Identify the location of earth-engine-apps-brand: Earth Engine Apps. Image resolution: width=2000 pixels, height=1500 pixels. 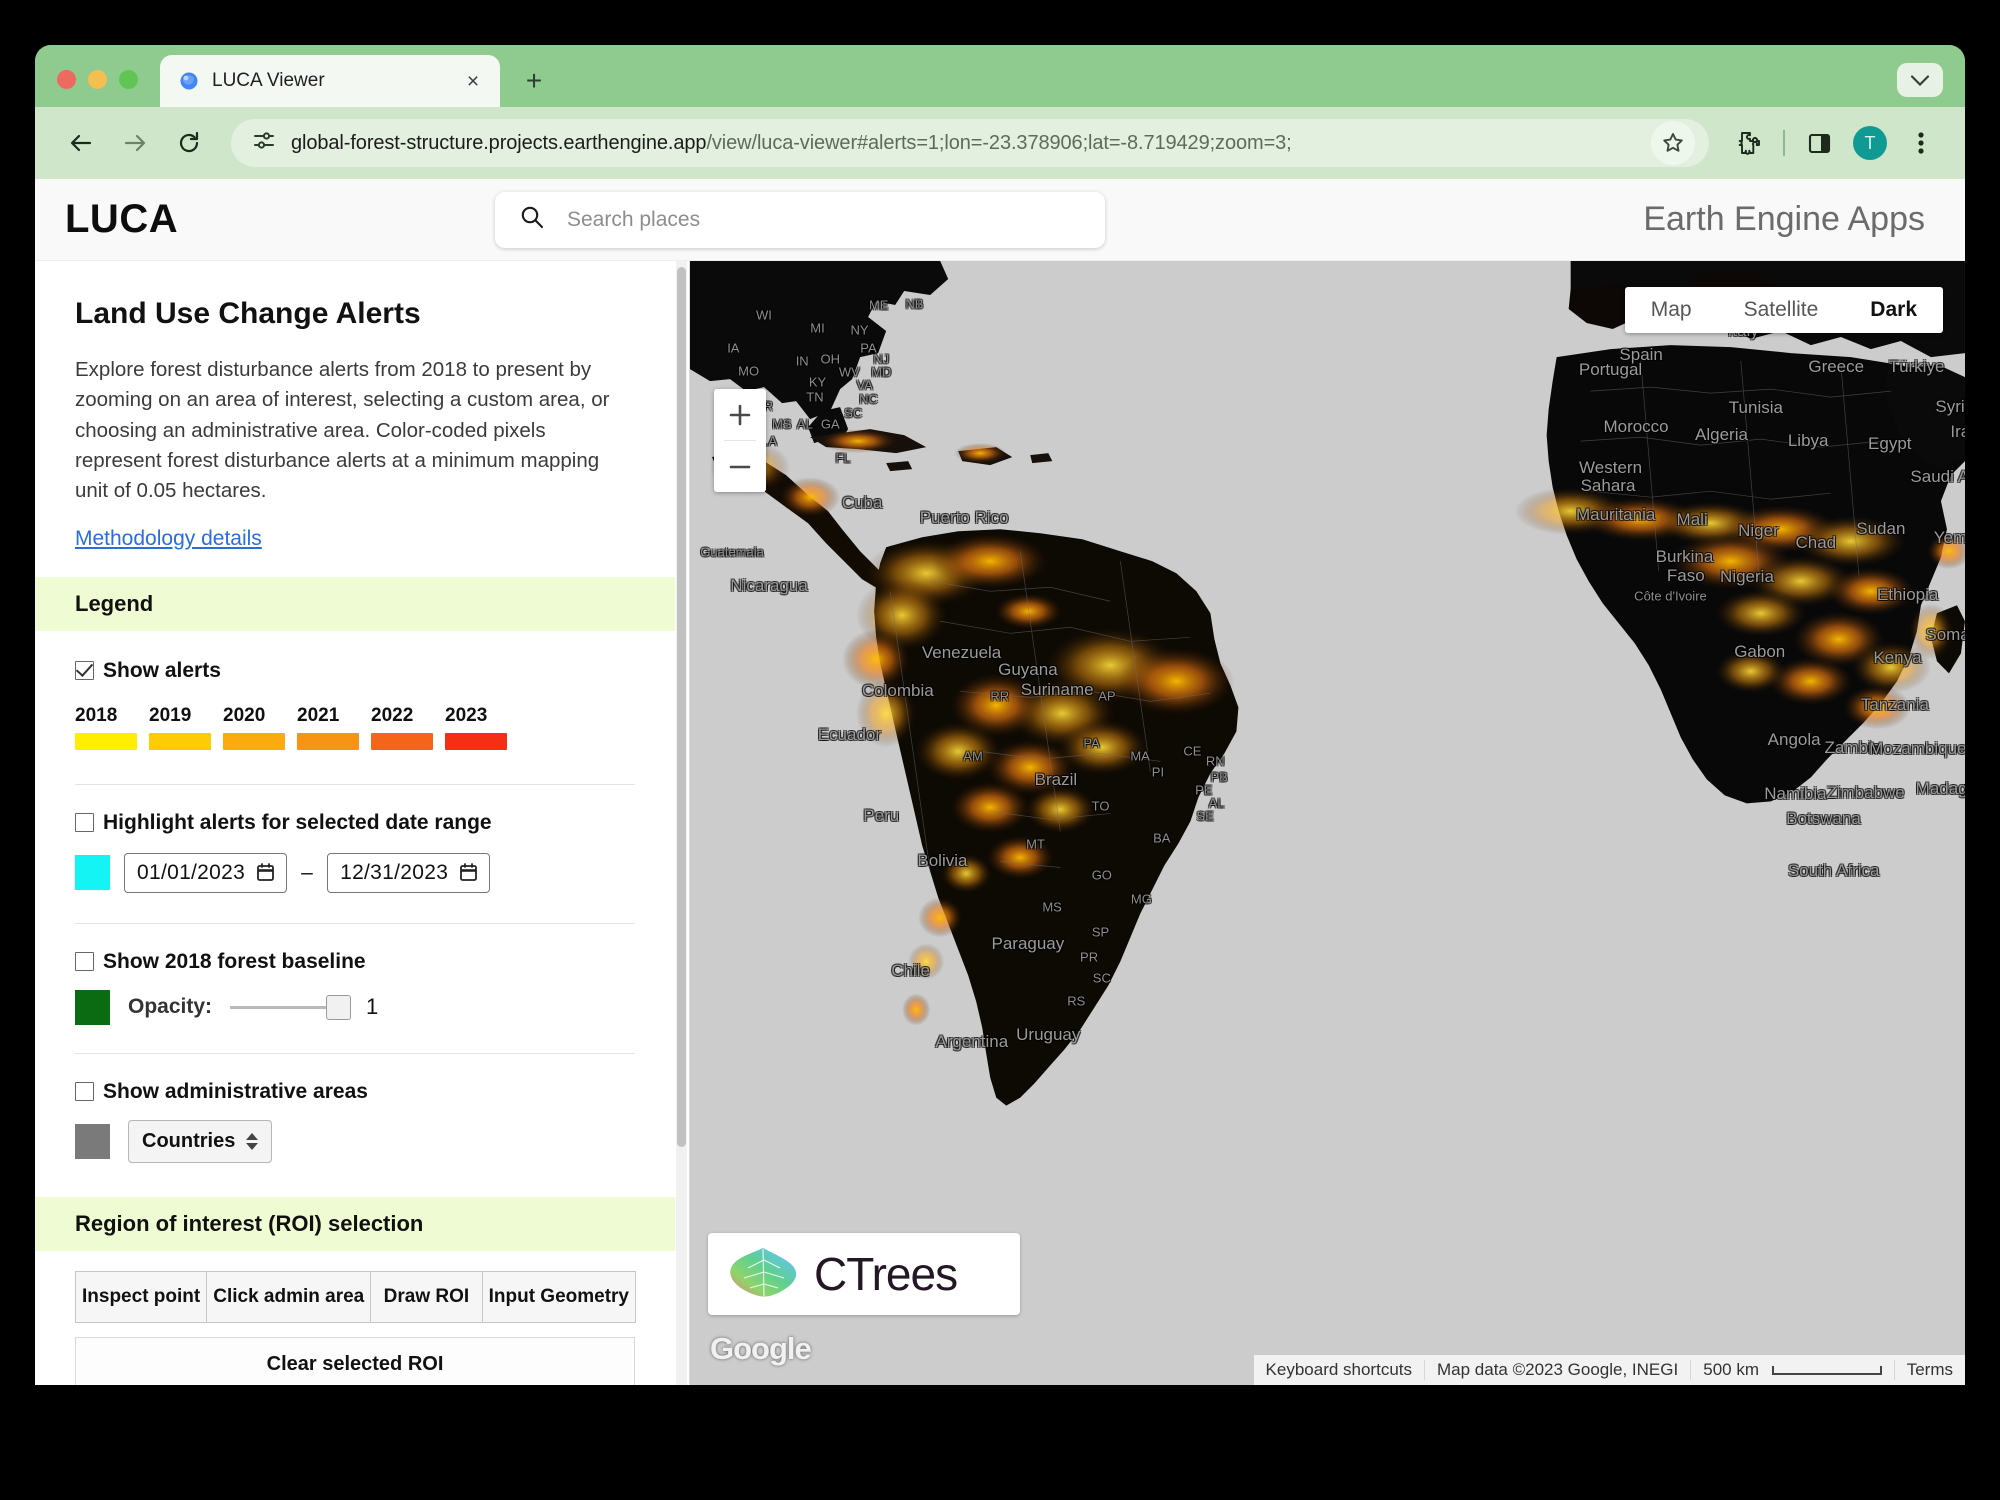
(1784, 219).